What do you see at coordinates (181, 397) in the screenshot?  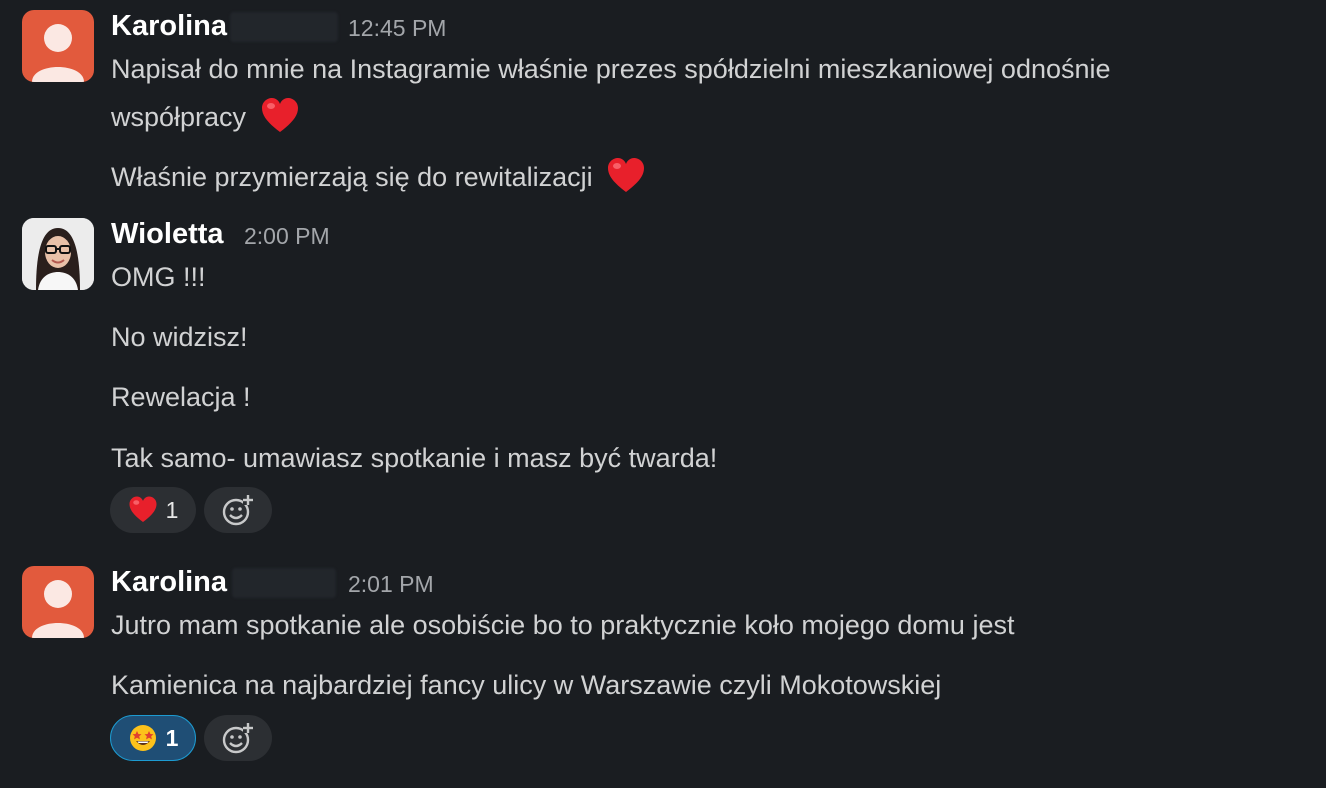 I see `message-text: Rewelacja !` at bounding box center [181, 397].